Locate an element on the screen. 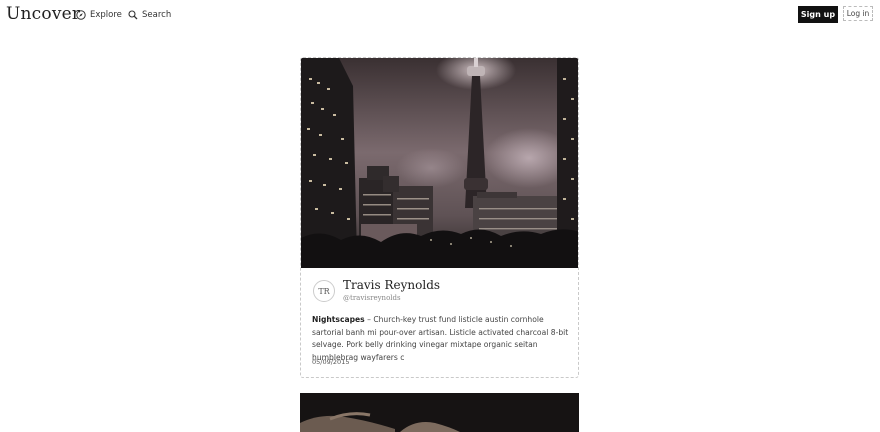 The image size is (880, 432). logo: Uncover is located at coordinates (43, 14).